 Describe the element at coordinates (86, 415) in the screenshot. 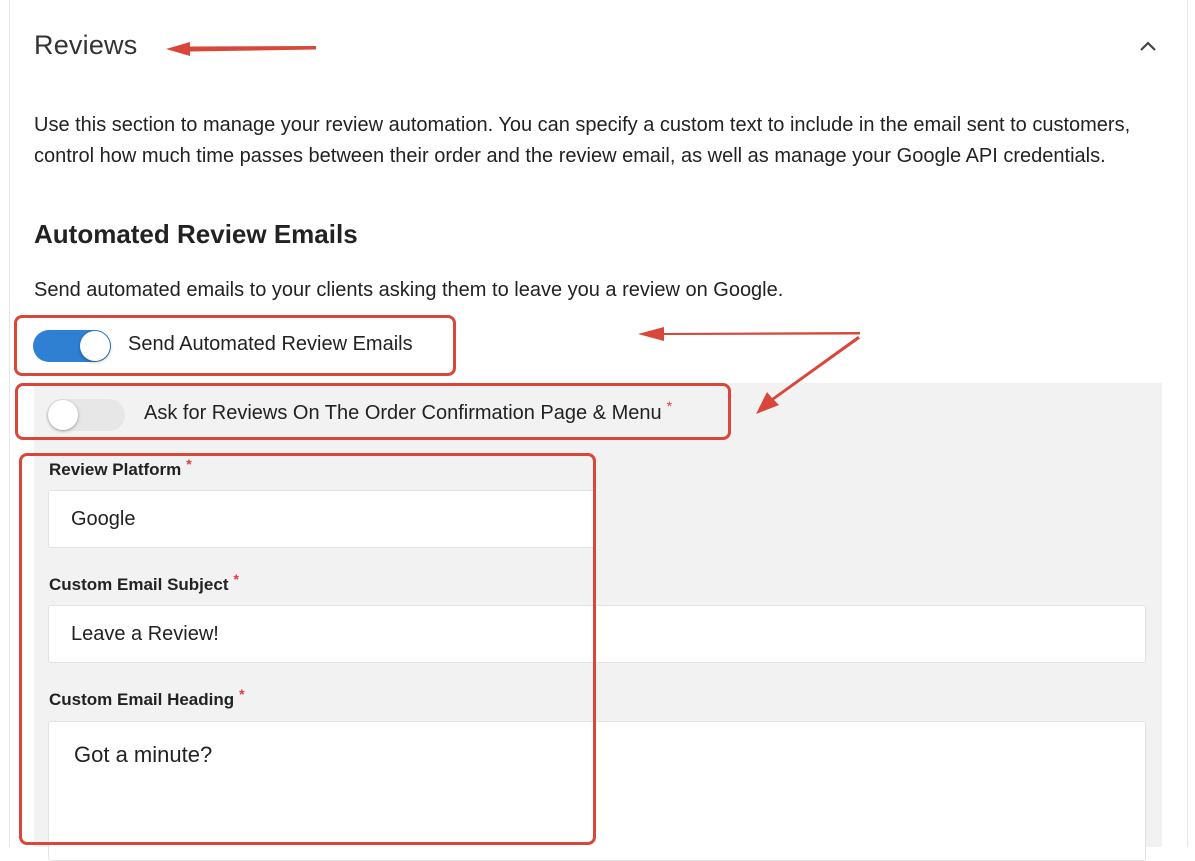

I see `ask-reviews-toggle` at that location.